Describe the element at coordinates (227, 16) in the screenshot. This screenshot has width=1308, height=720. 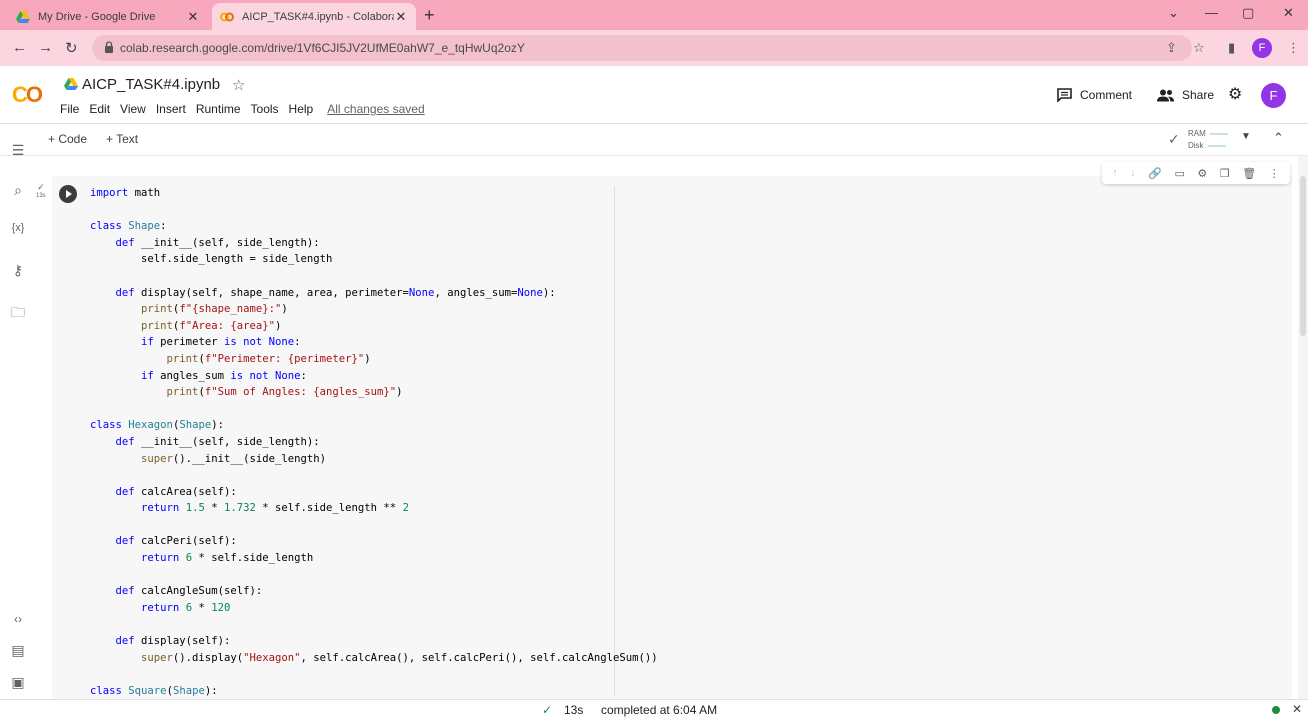
I see `colab-icon` at that location.